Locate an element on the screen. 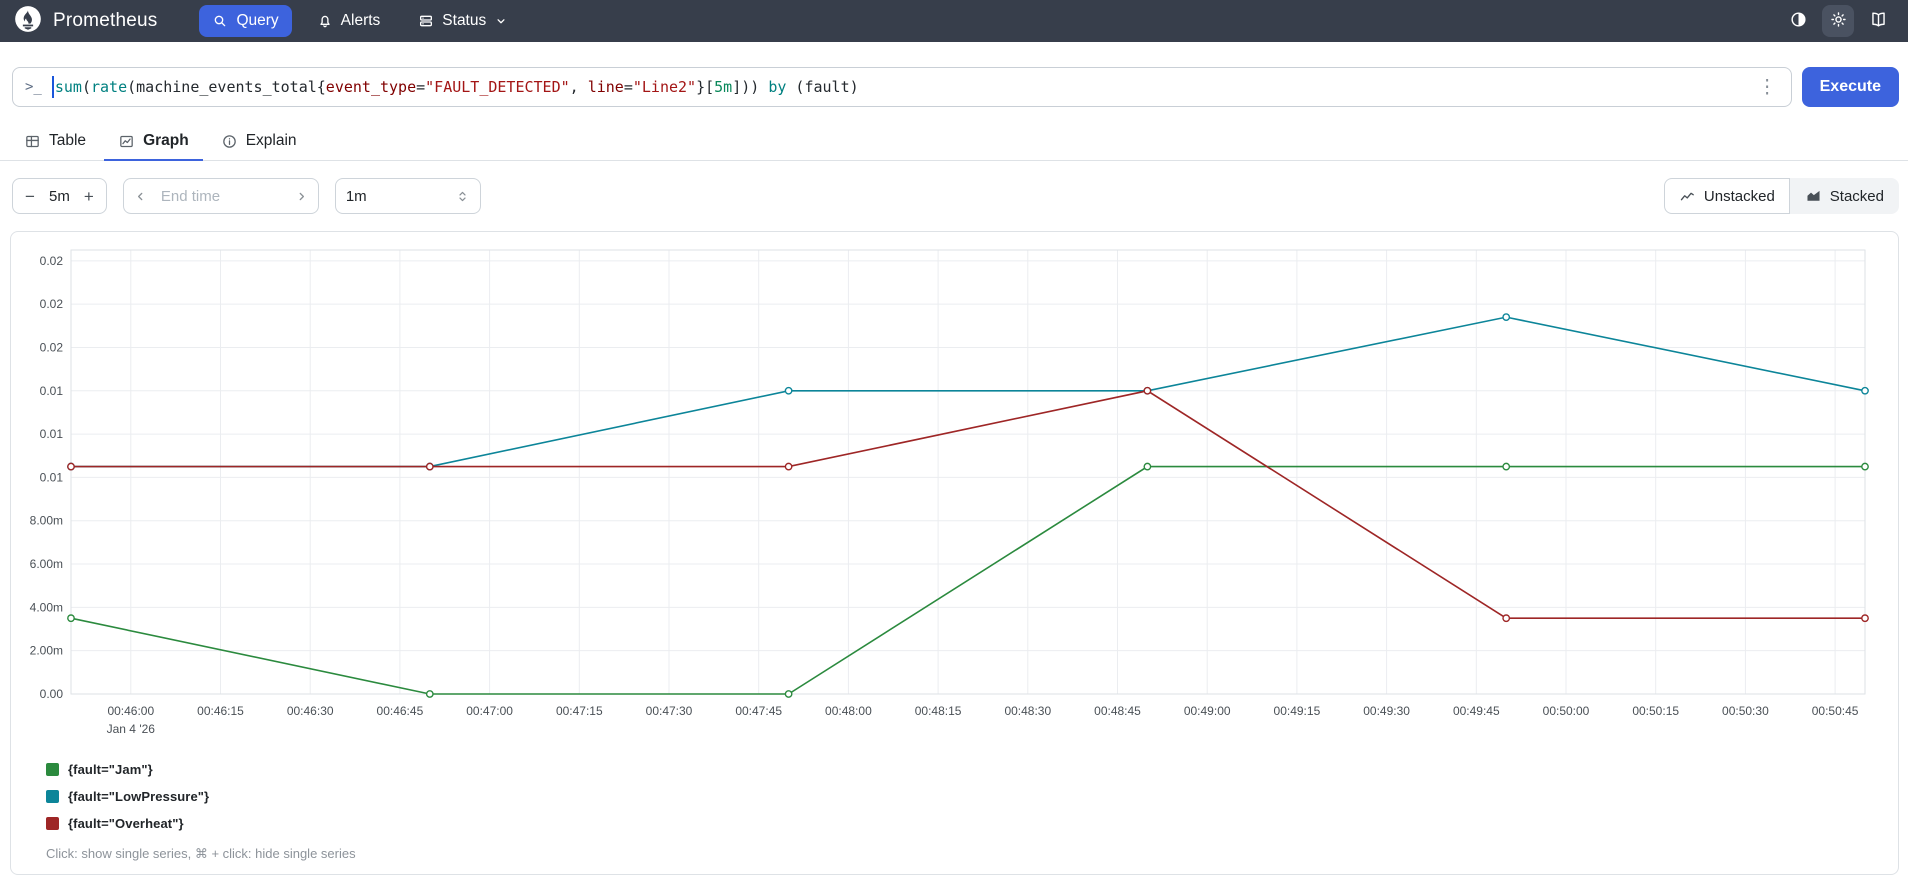 Image resolution: width=1908 pixels, height=879 pixels. svg-text: 00:47:00 is located at coordinates (489, 711).